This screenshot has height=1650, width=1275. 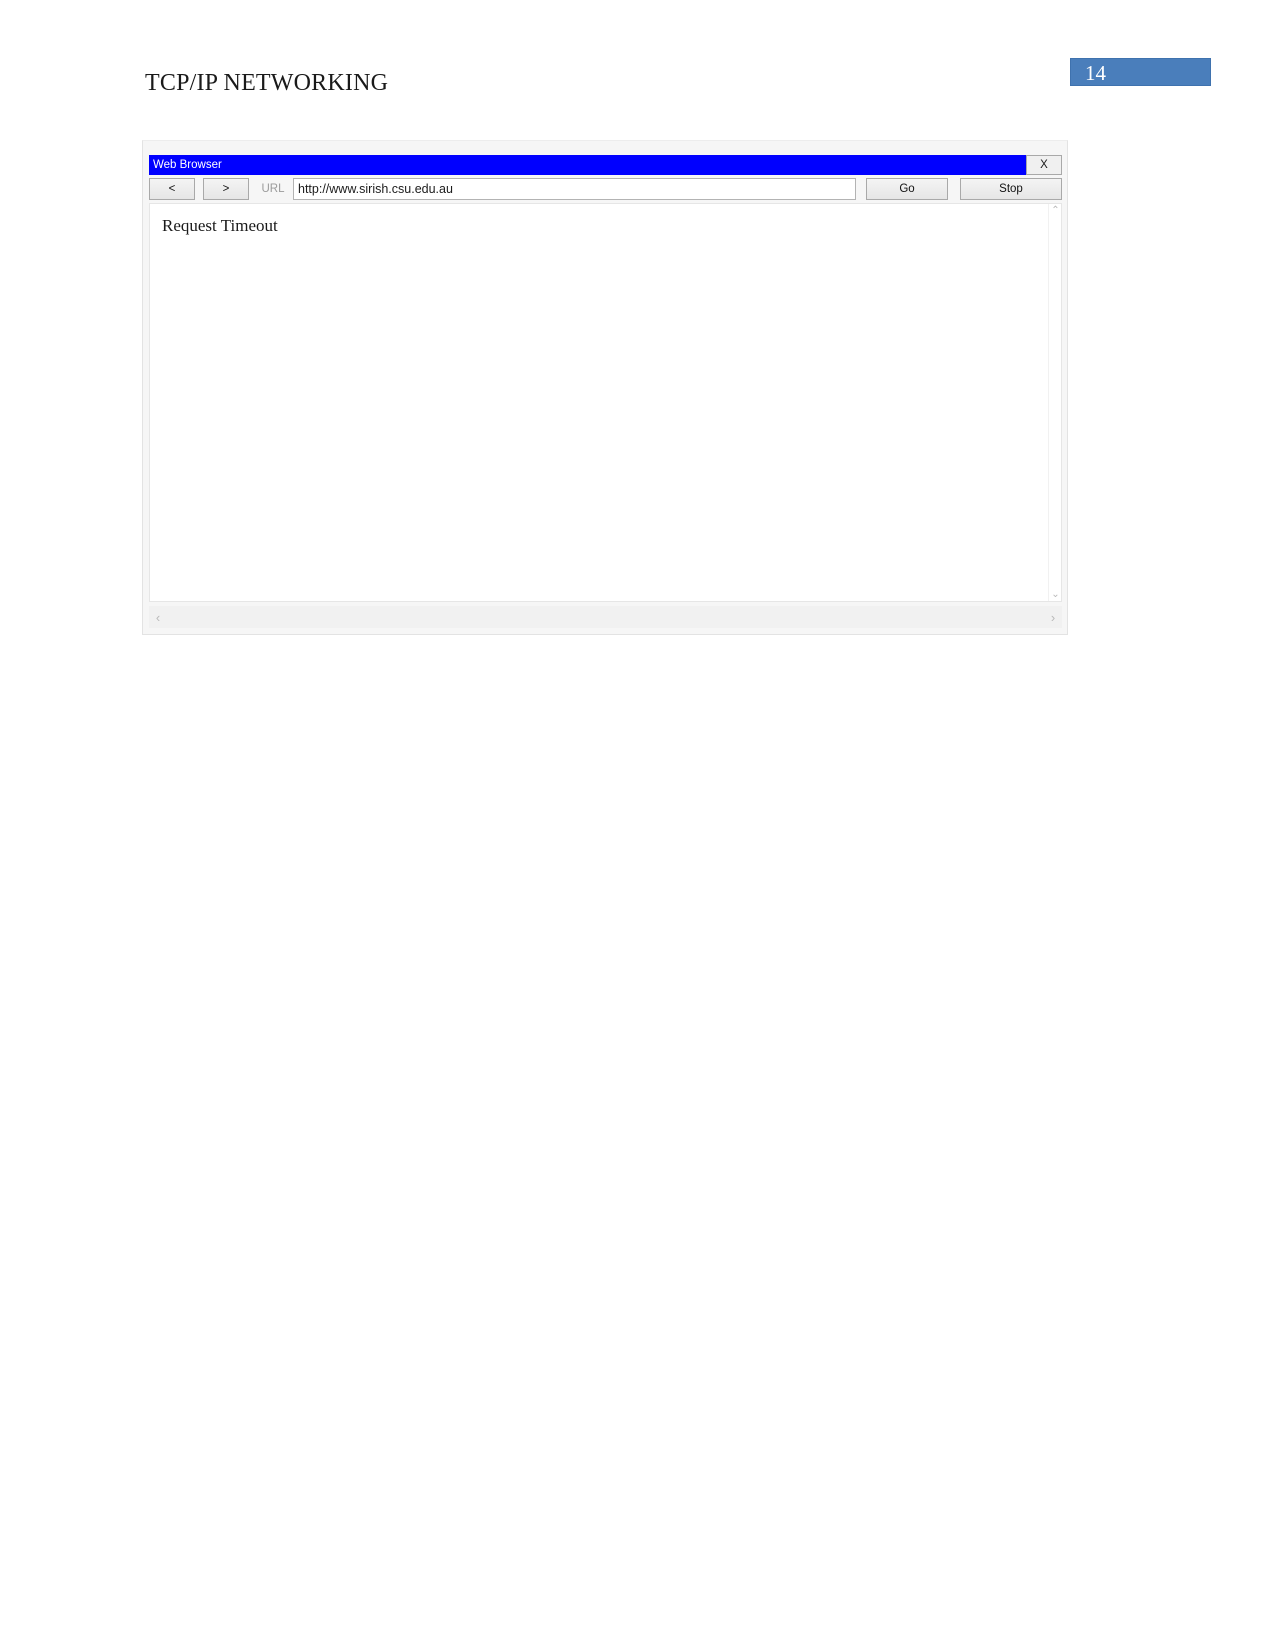 What do you see at coordinates (1044, 165) in the screenshot?
I see `close-button: X` at bounding box center [1044, 165].